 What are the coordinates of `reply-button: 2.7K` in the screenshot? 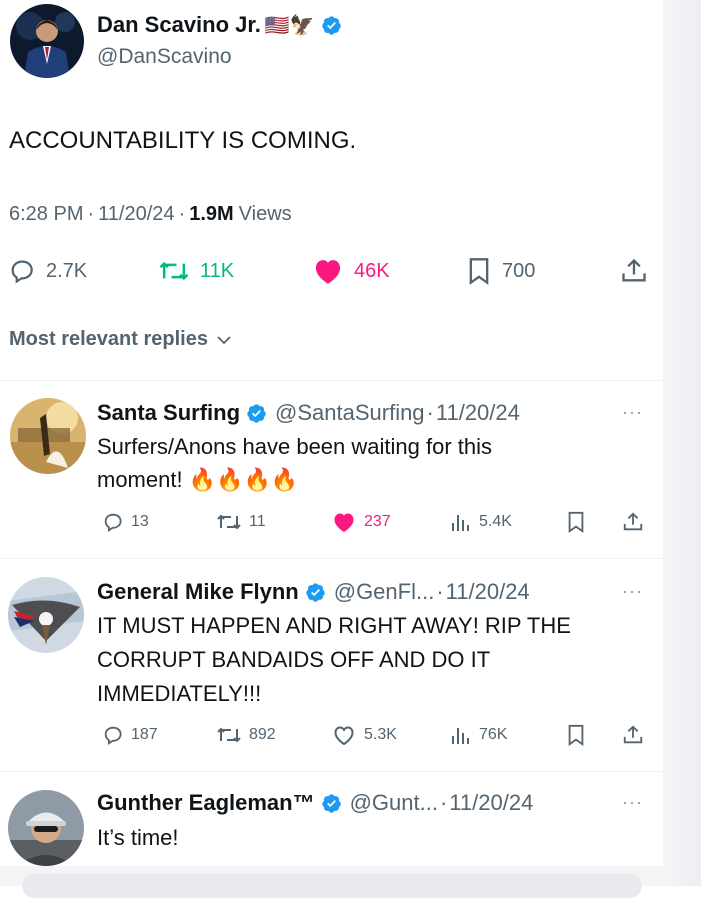 It's located at (47, 271).